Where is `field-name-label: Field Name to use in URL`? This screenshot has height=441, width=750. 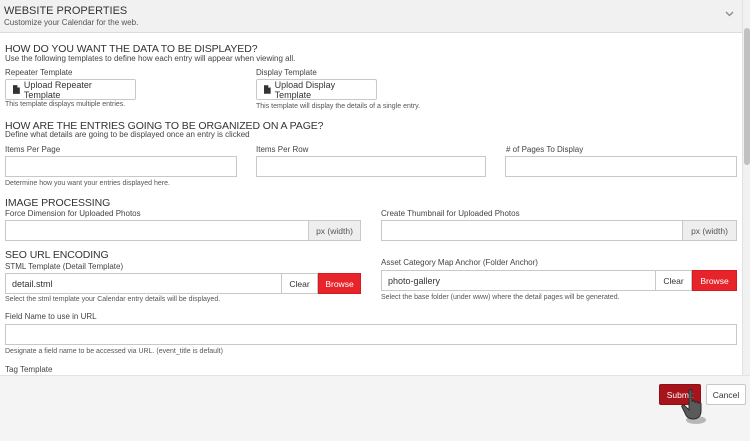 field-name-label: Field Name to use in URL is located at coordinates (51, 316).